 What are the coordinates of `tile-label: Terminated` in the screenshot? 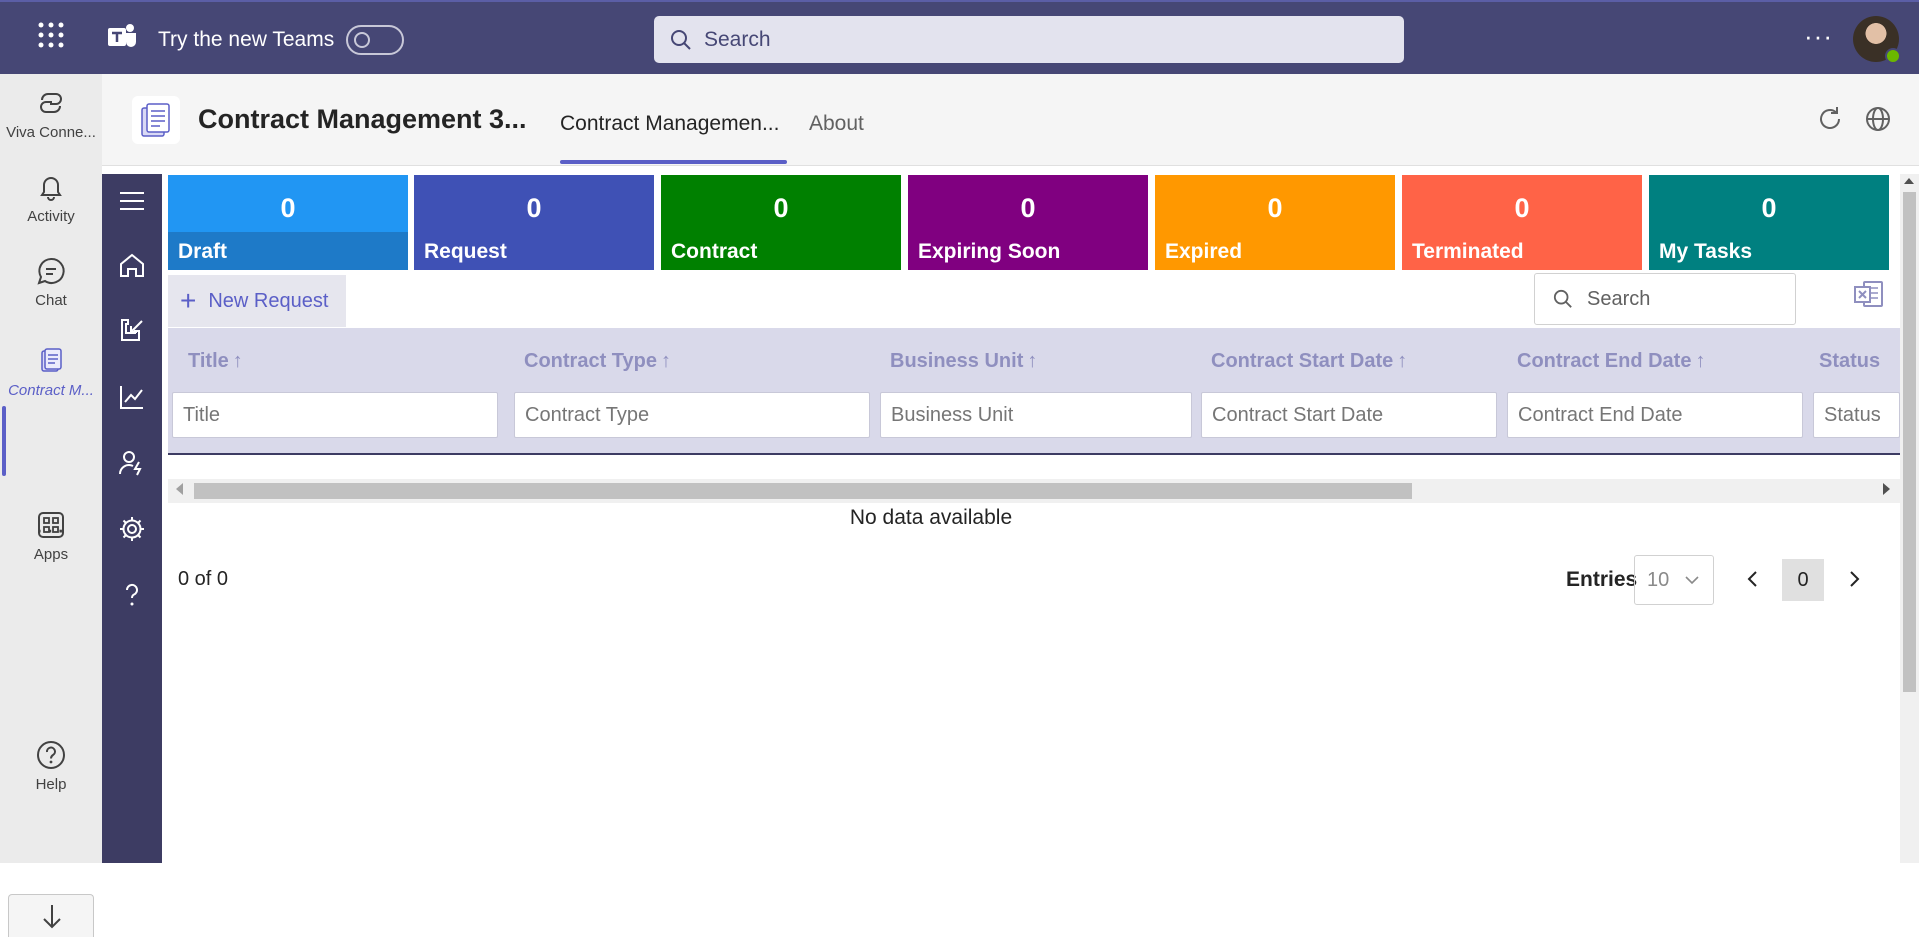 It's located at (1468, 251).